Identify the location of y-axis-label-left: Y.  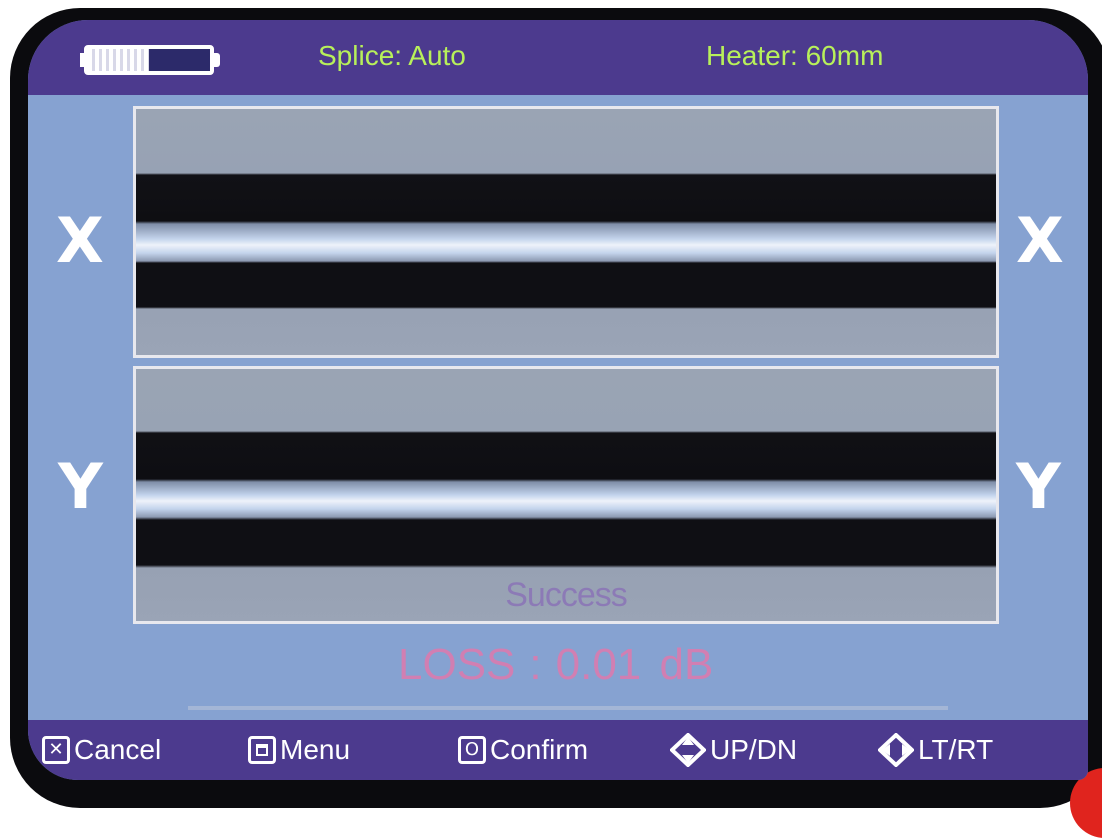
(80, 486).